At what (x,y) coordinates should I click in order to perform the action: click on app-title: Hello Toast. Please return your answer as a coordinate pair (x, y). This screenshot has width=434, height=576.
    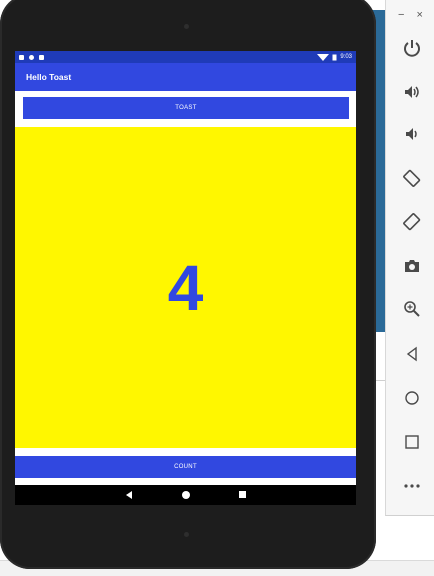
    Looking at the image, I should click on (49, 77).